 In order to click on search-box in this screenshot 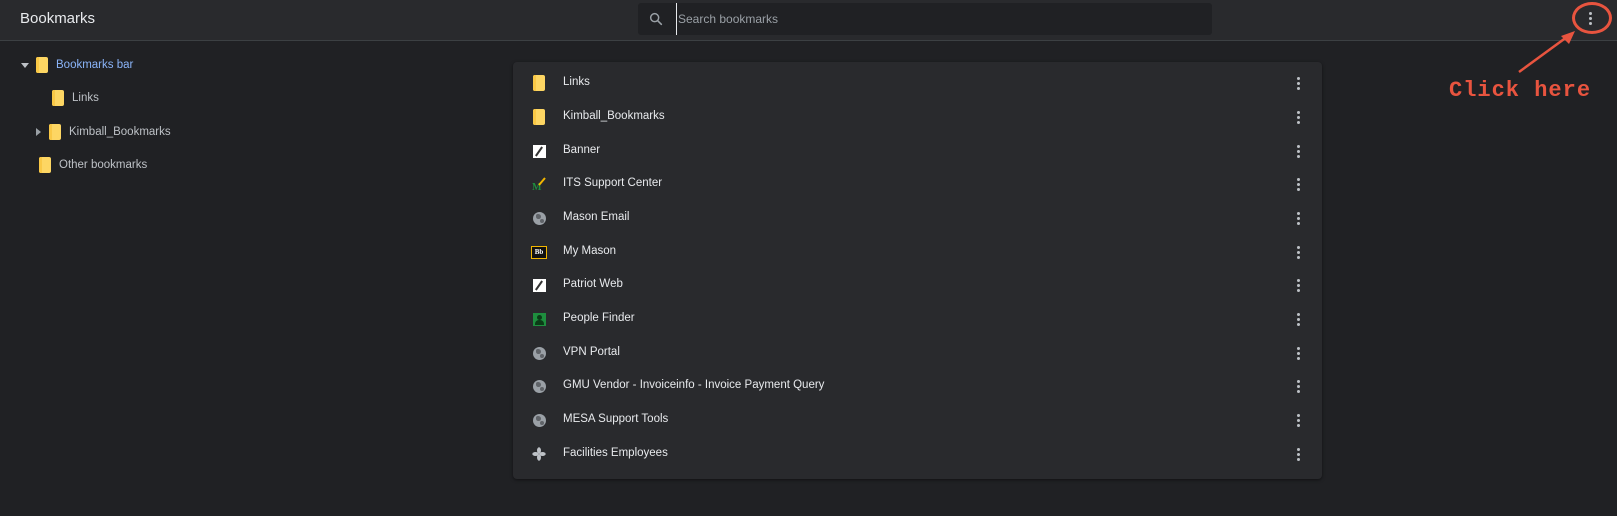, I will do `click(925, 19)`.